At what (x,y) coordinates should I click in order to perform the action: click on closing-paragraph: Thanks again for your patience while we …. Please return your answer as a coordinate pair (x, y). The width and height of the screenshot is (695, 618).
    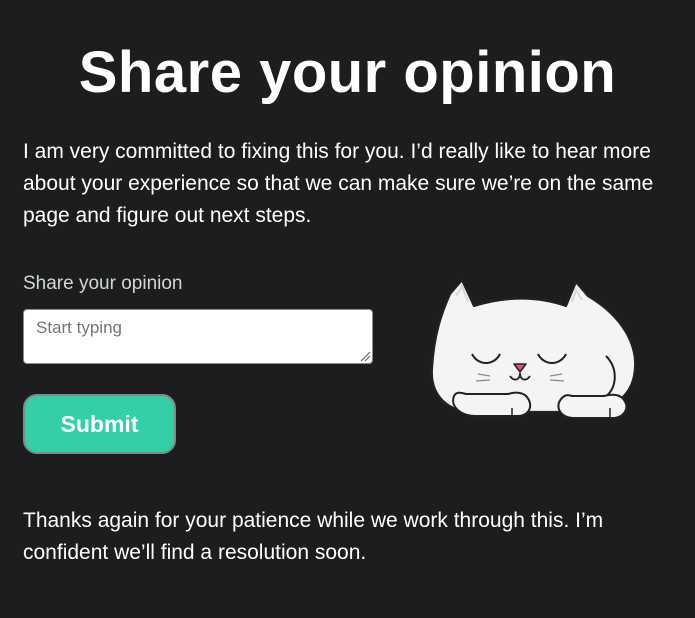
    Looking at the image, I should click on (313, 536).